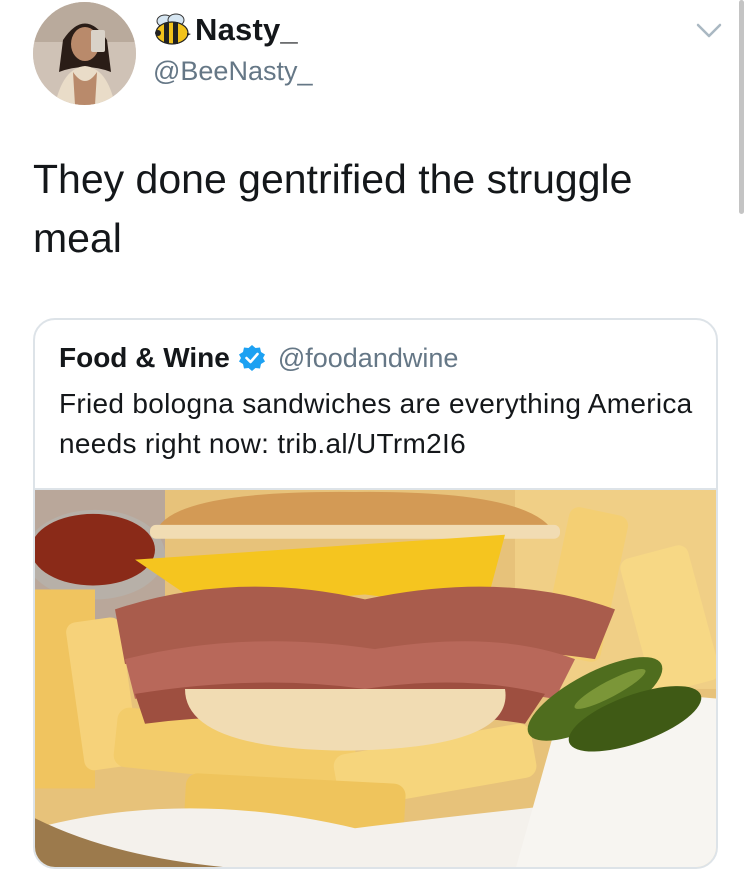 The height and width of the screenshot is (869, 750). I want to click on quoted-author-name: Food & Wine, so click(144, 357).